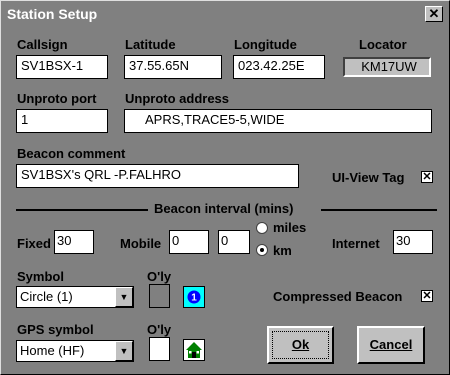 The width and height of the screenshot is (450, 375). I want to click on longitude-field: 023.42.25E, so click(279, 67).